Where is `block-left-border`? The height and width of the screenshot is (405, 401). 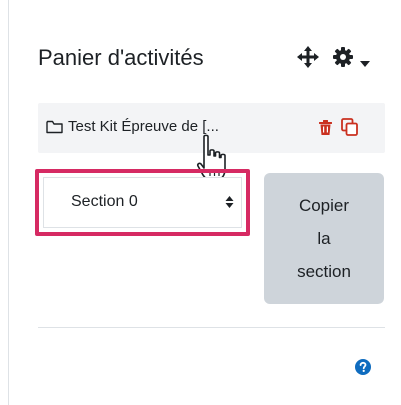 block-left-border is located at coordinates (8, 202).